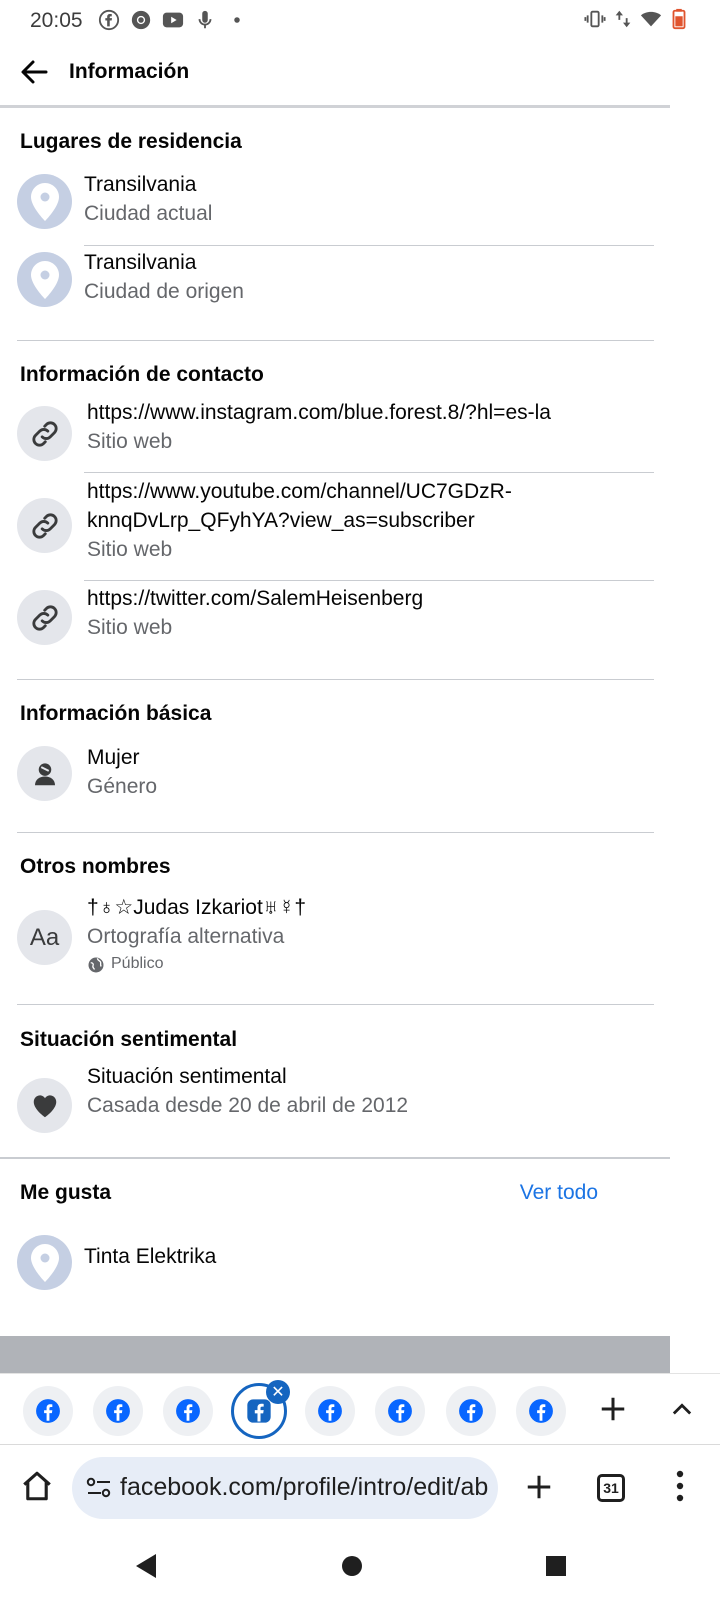 This screenshot has width=720, height=1600. Describe the element at coordinates (113, 757) in the screenshot. I see `gender-value: Mujer` at that location.